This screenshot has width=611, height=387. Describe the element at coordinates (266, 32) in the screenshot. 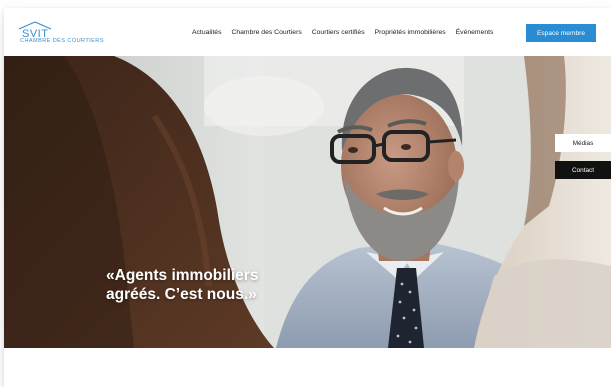

I see `nav-item-chambre-des-courtiers: Chambre des Courtiers` at that location.